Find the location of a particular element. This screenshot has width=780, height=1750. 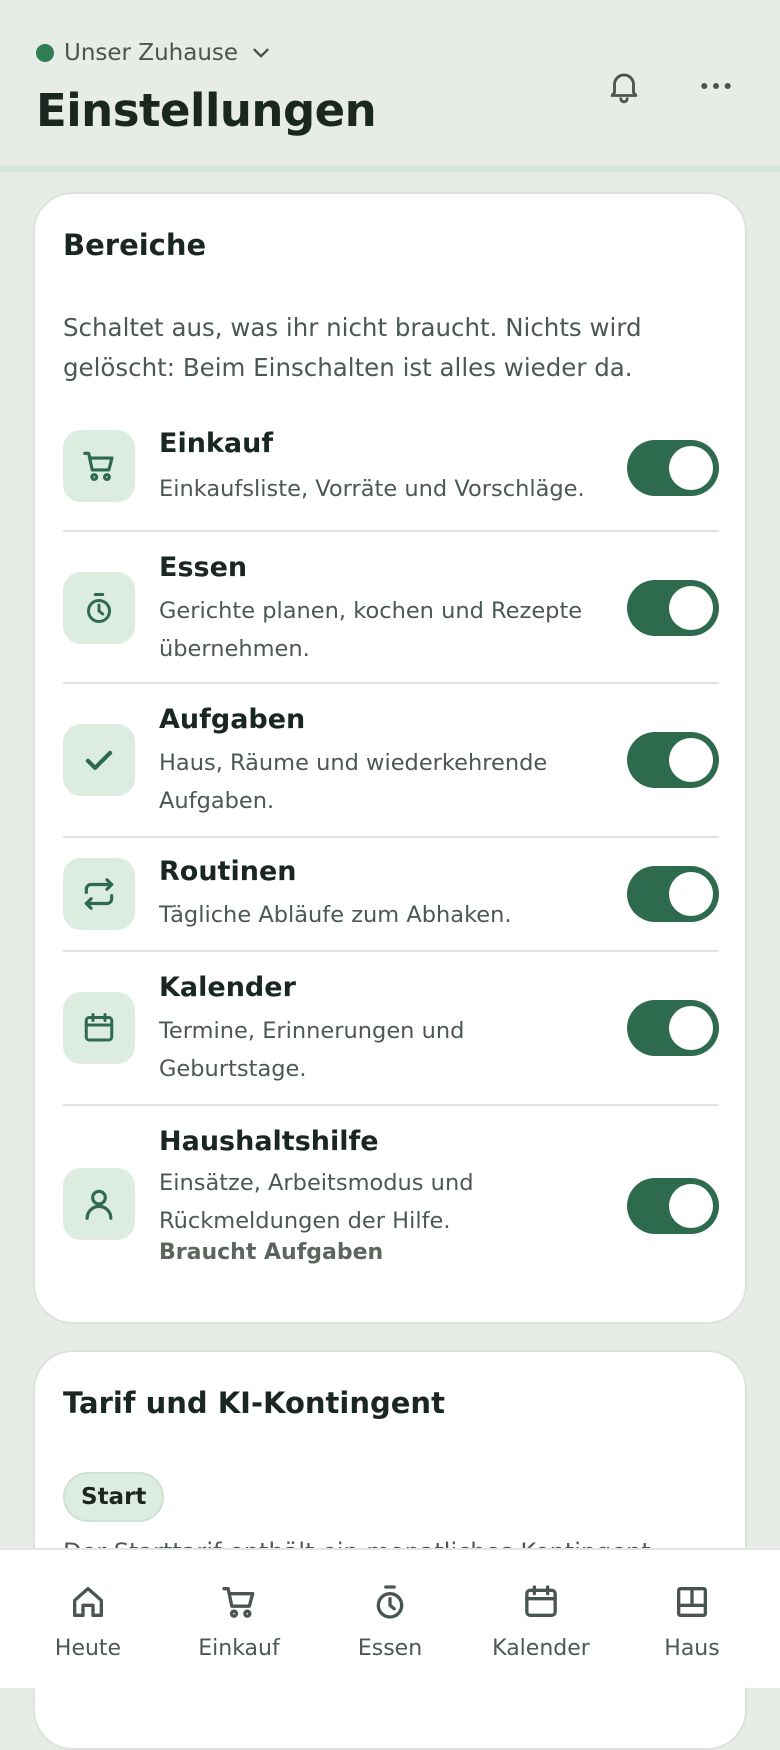

header-divider is located at coordinates (390, 169).